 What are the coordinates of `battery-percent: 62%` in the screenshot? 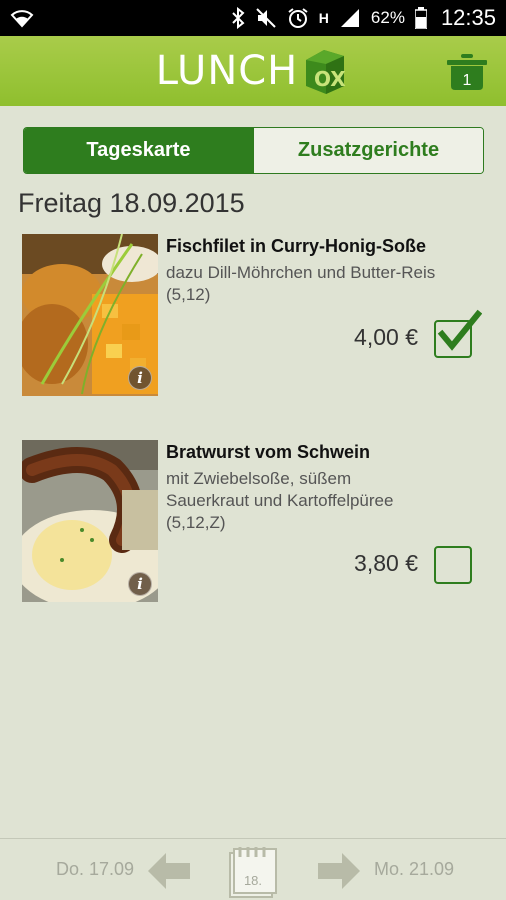 It's located at (387, 17).